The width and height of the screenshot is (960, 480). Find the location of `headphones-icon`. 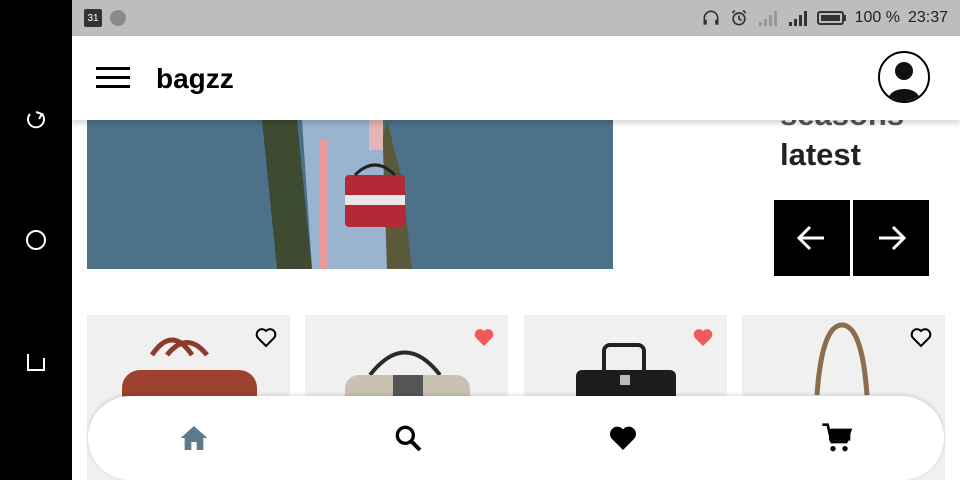

headphones-icon is located at coordinates (711, 17).